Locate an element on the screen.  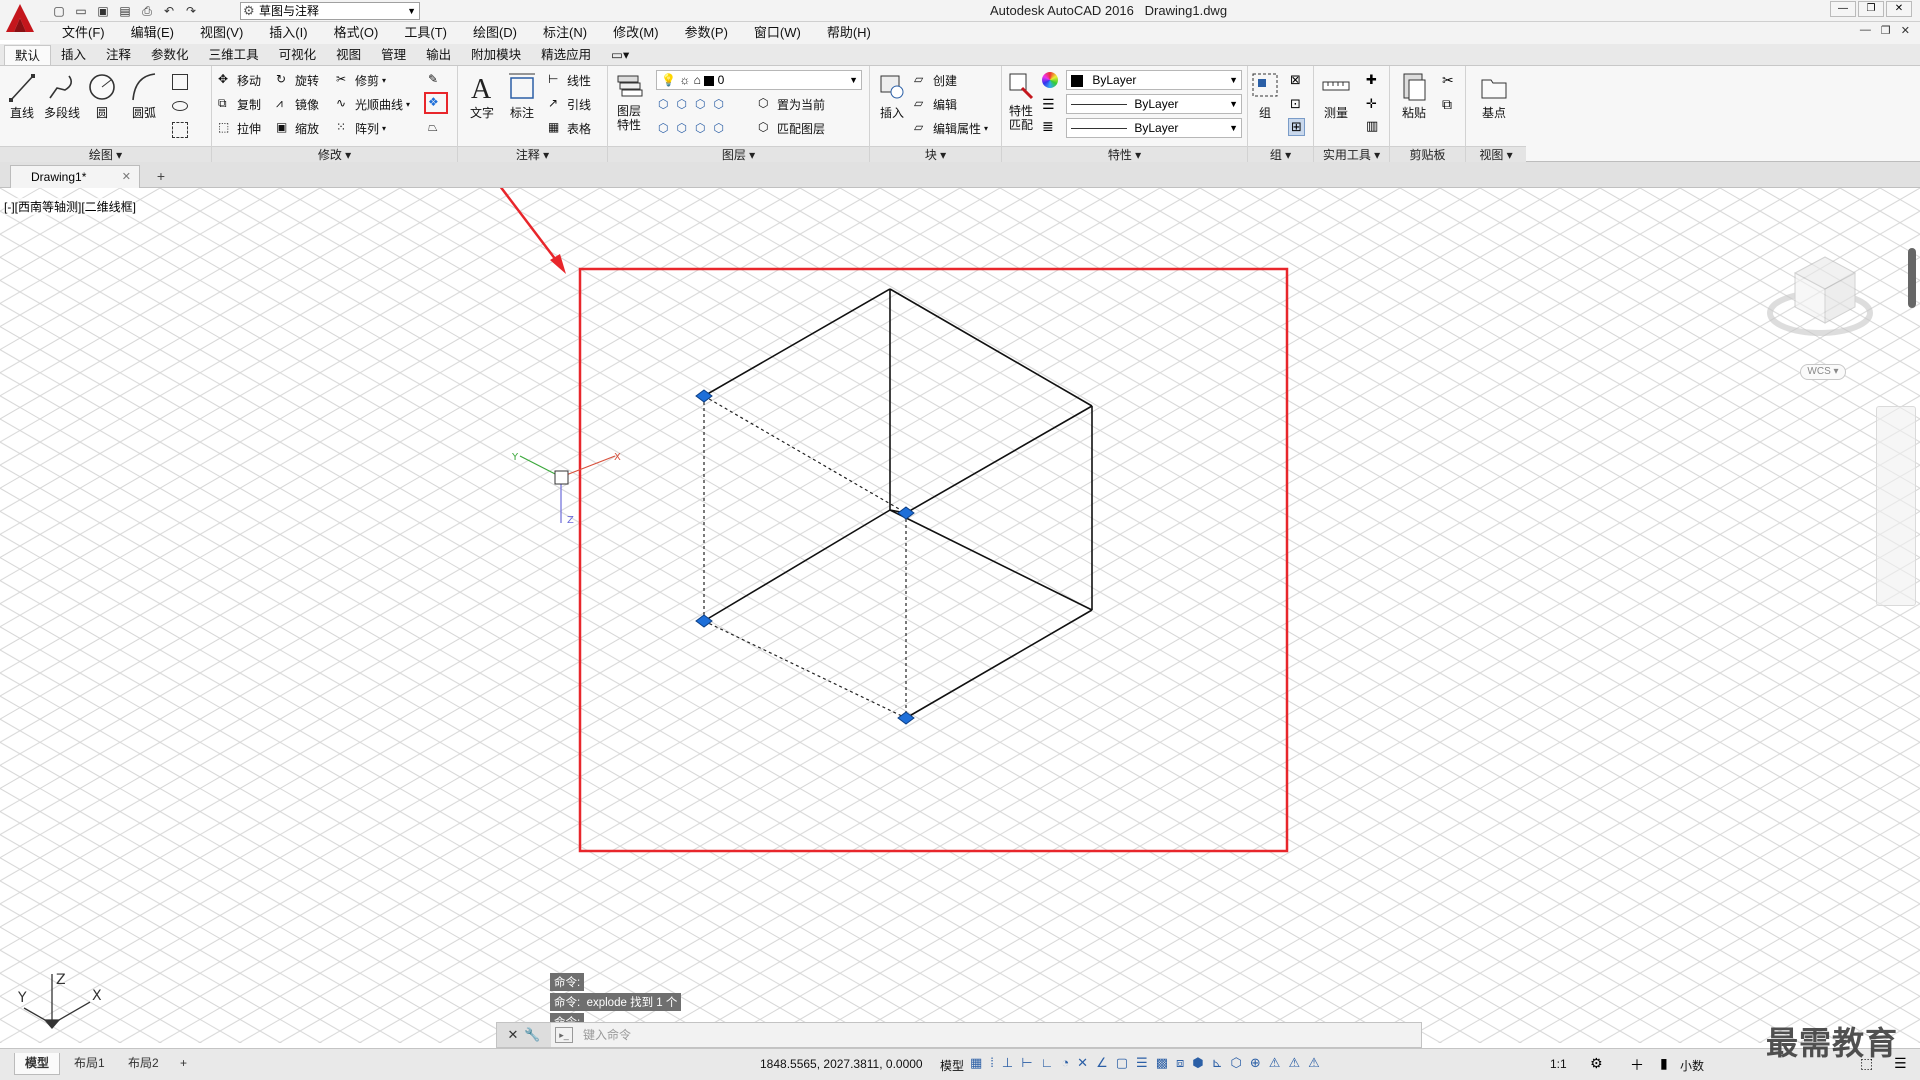
3d-object-snap-icon: ⬢ is located at coordinates (1197, 1063).